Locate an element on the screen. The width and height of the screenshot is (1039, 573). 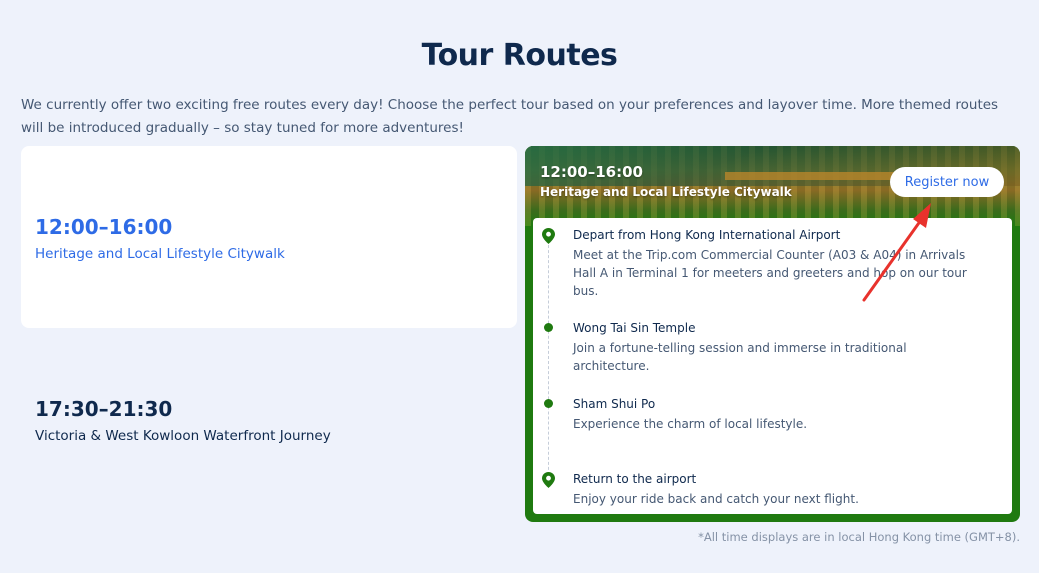
page-title: Tour Routes is located at coordinates (519, 55).